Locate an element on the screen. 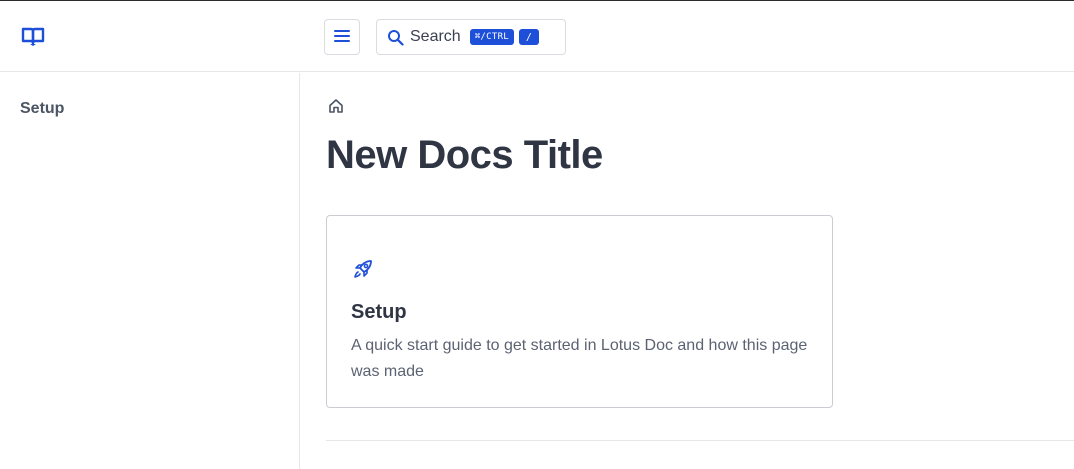 Image resolution: width=1074 pixels, height=469 pixels. menu-toggle-button is located at coordinates (342, 37).